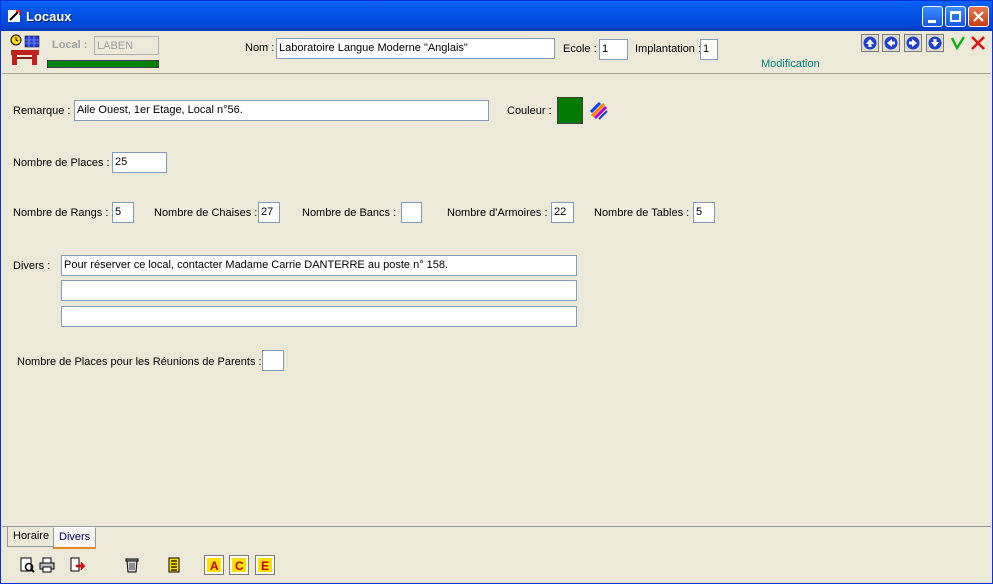 The image size is (993, 584). What do you see at coordinates (123, 212) in the screenshot?
I see `rangs-field: 5` at bounding box center [123, 212].